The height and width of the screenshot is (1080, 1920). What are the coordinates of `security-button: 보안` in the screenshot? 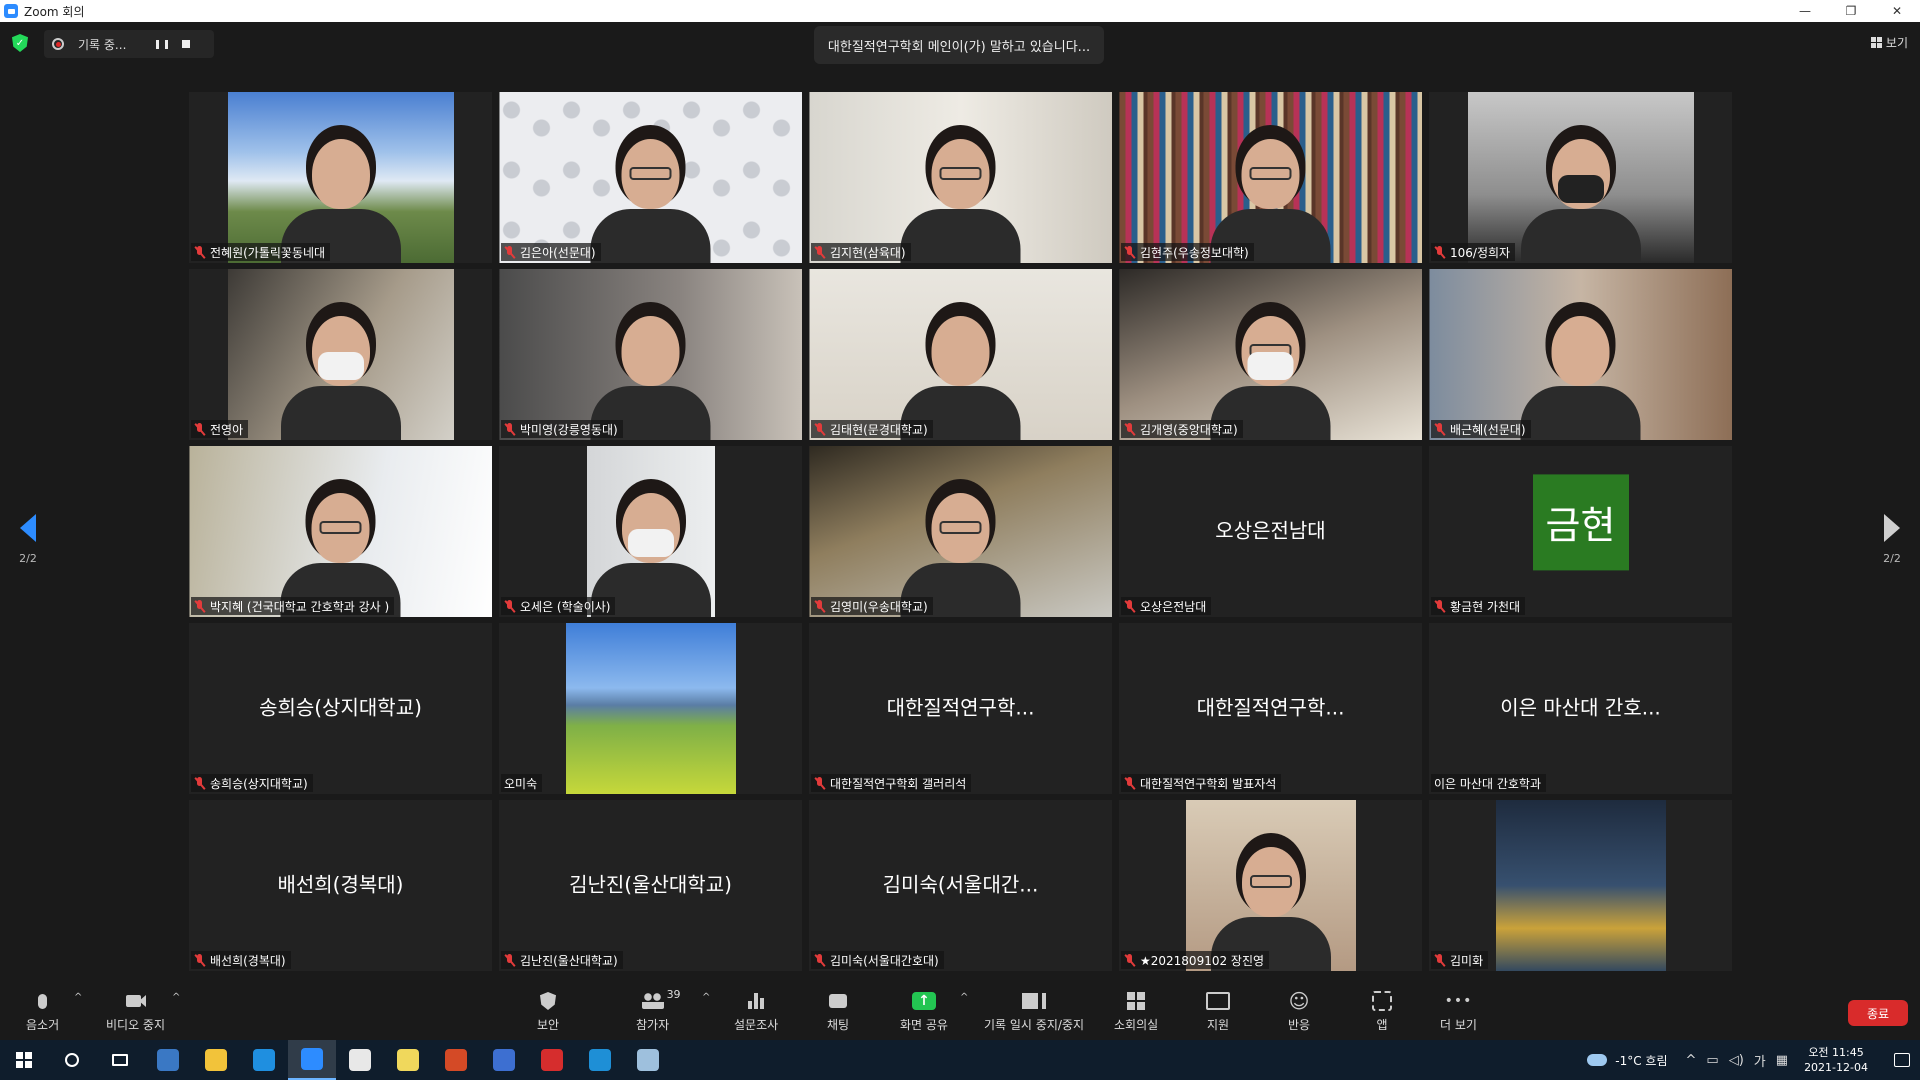 It's located at (548, 1011).